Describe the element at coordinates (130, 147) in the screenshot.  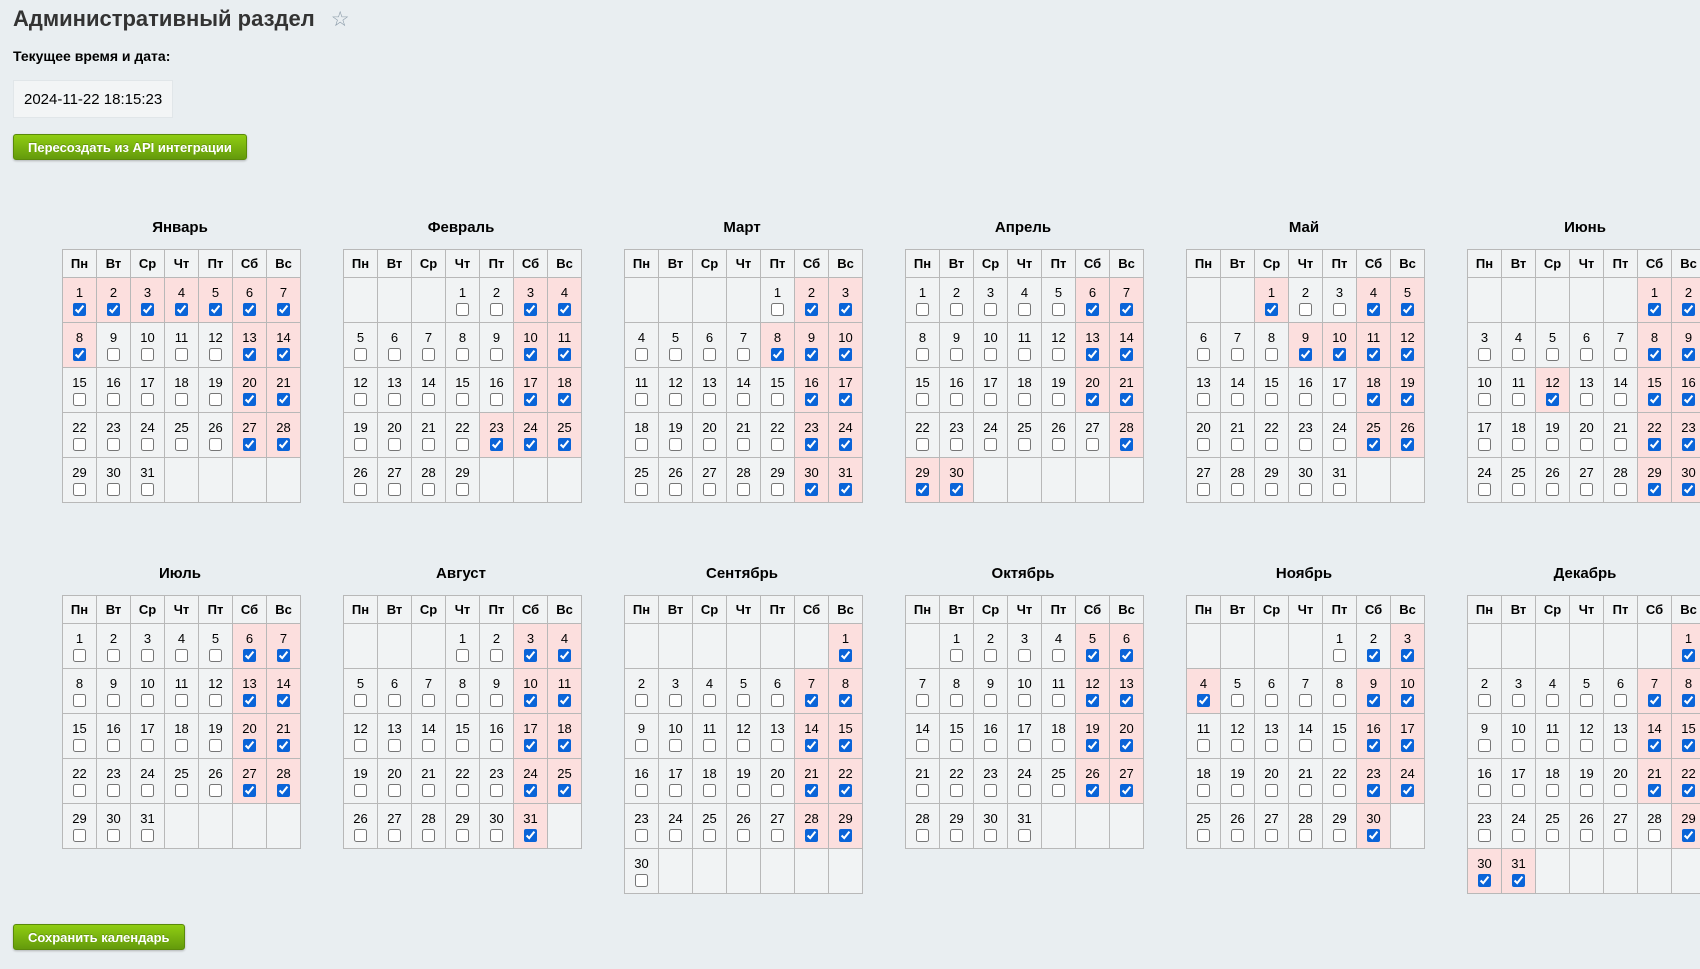
I see `recreate-from-api-button: Пересоздать из API интеграции` at that location.